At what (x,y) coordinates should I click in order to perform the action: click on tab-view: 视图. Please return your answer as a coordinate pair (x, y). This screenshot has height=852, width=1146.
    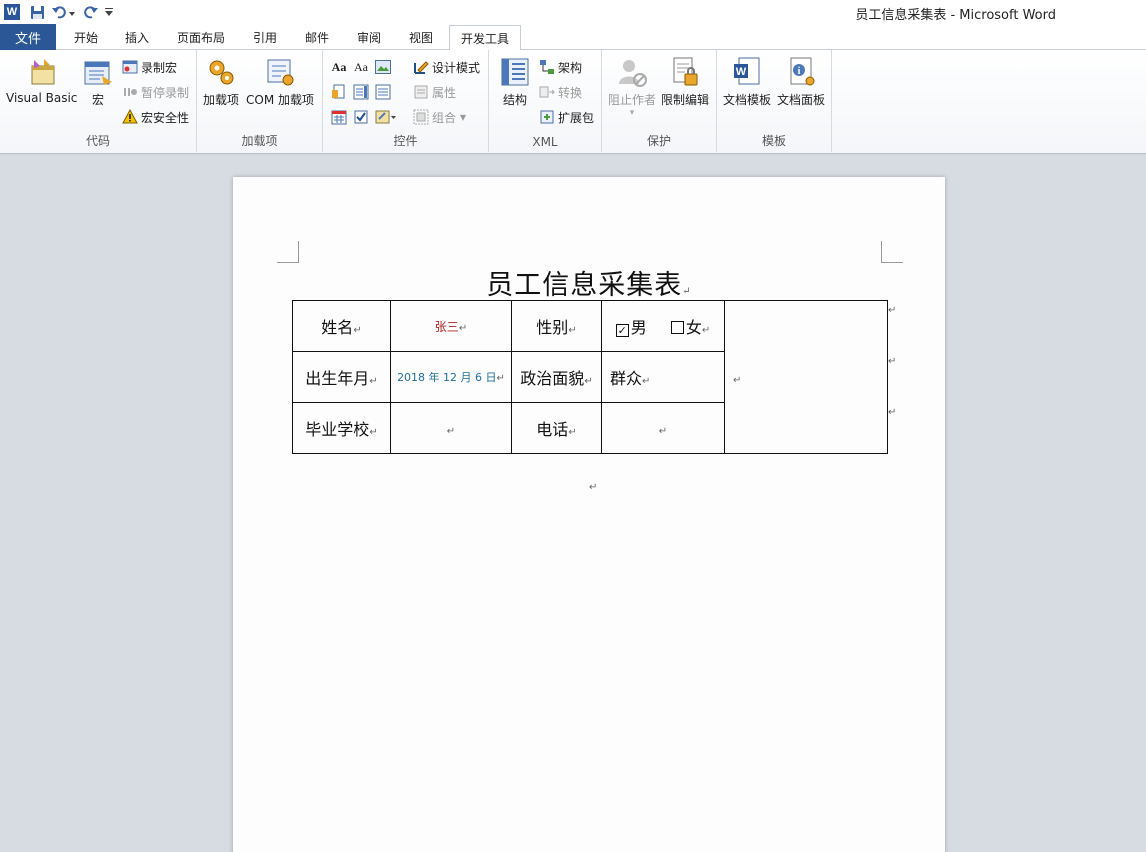
    Looking at the image, I should click on (421, 37).